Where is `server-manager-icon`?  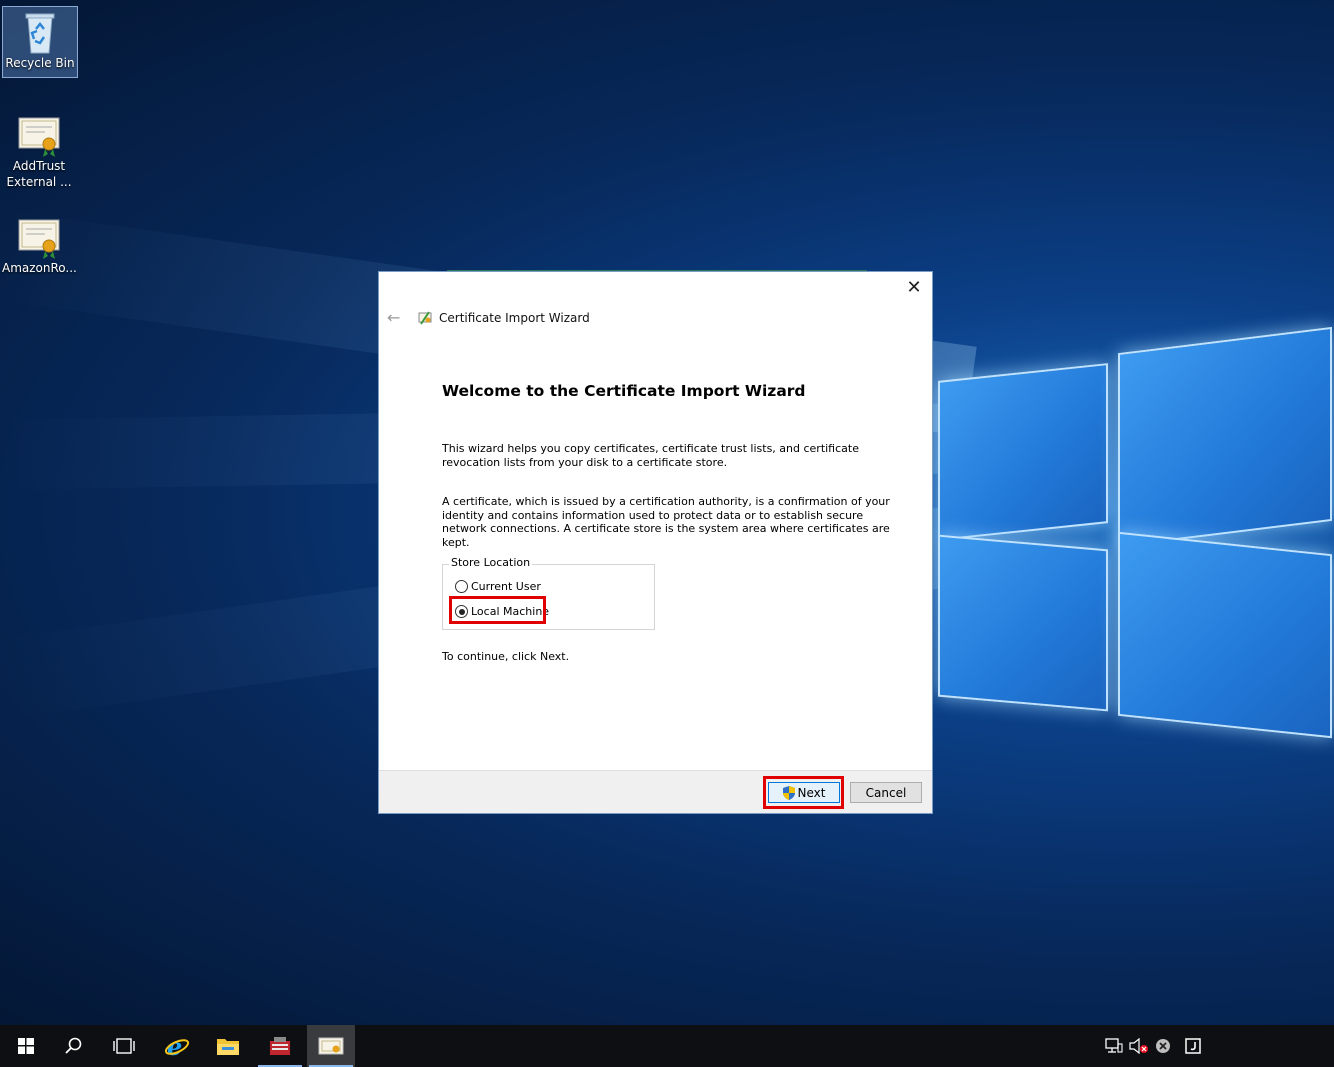
server-manager-icon is located at coordinates (280, 1046).